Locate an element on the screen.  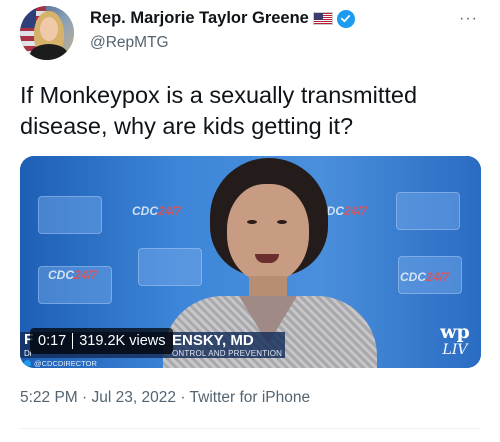
author-handle: @RepMTG is located at coordinates (129, 43).